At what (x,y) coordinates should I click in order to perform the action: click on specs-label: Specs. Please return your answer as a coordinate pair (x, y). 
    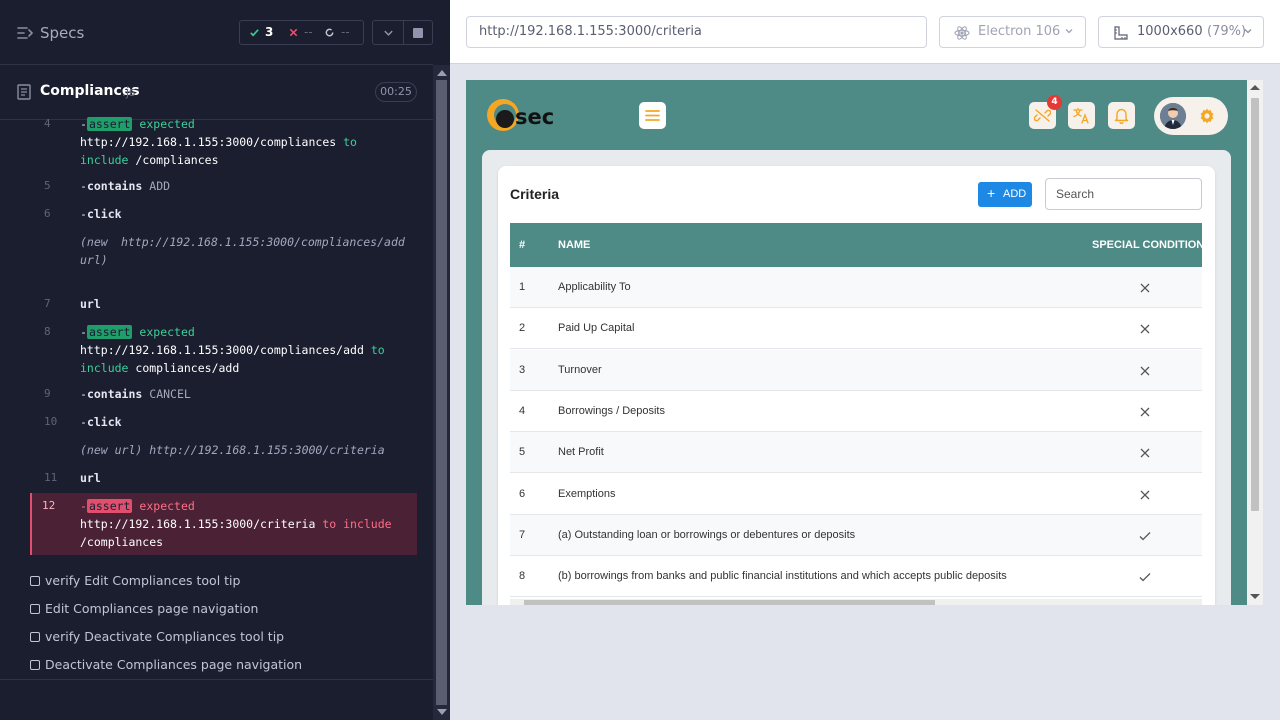
    Looking at the image, I should click on (62, 33).